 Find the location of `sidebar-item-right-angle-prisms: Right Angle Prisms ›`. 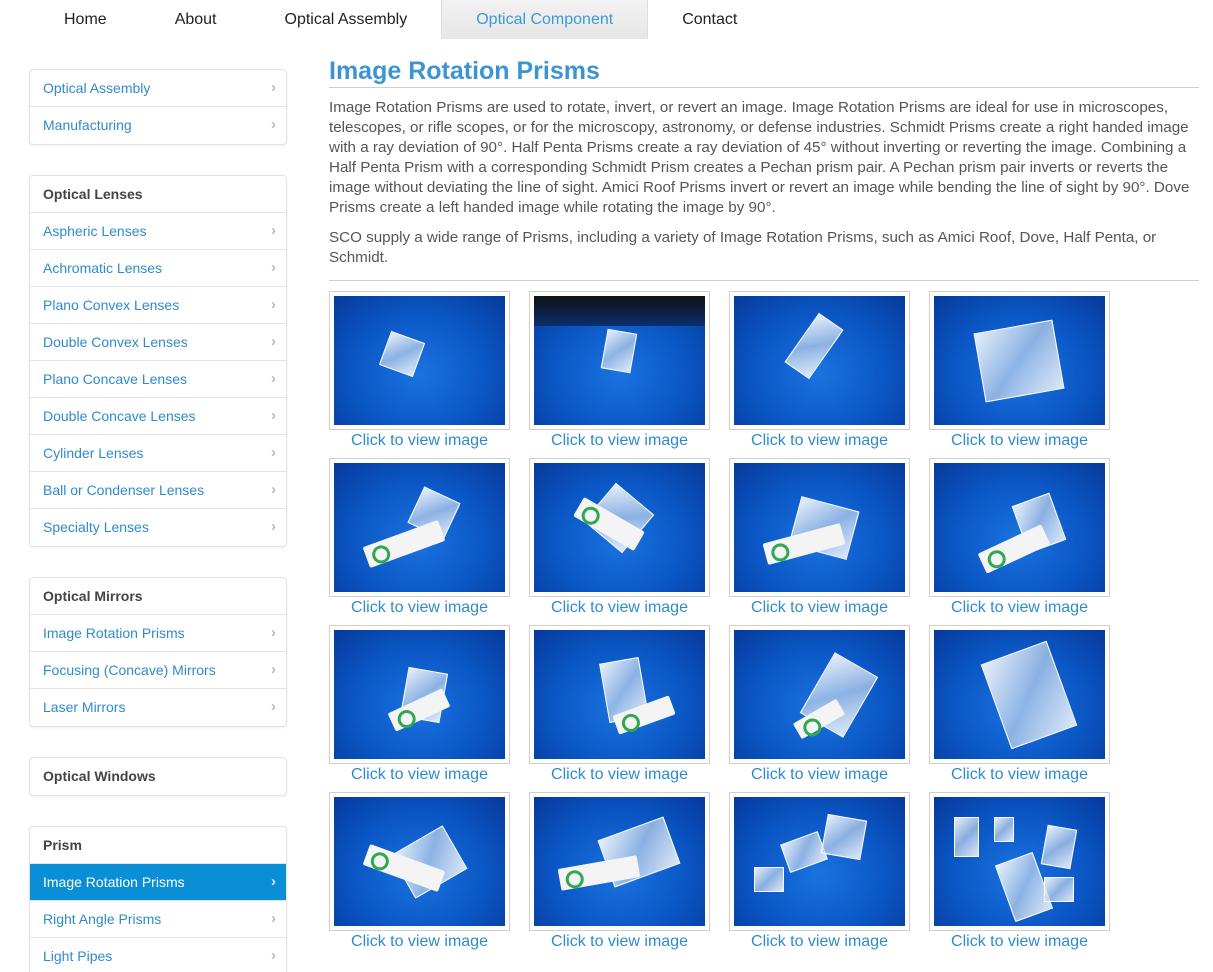

sidebar-item-right-angle-prisms: Right Angle Prisms › is located at coordinates (158, 919).